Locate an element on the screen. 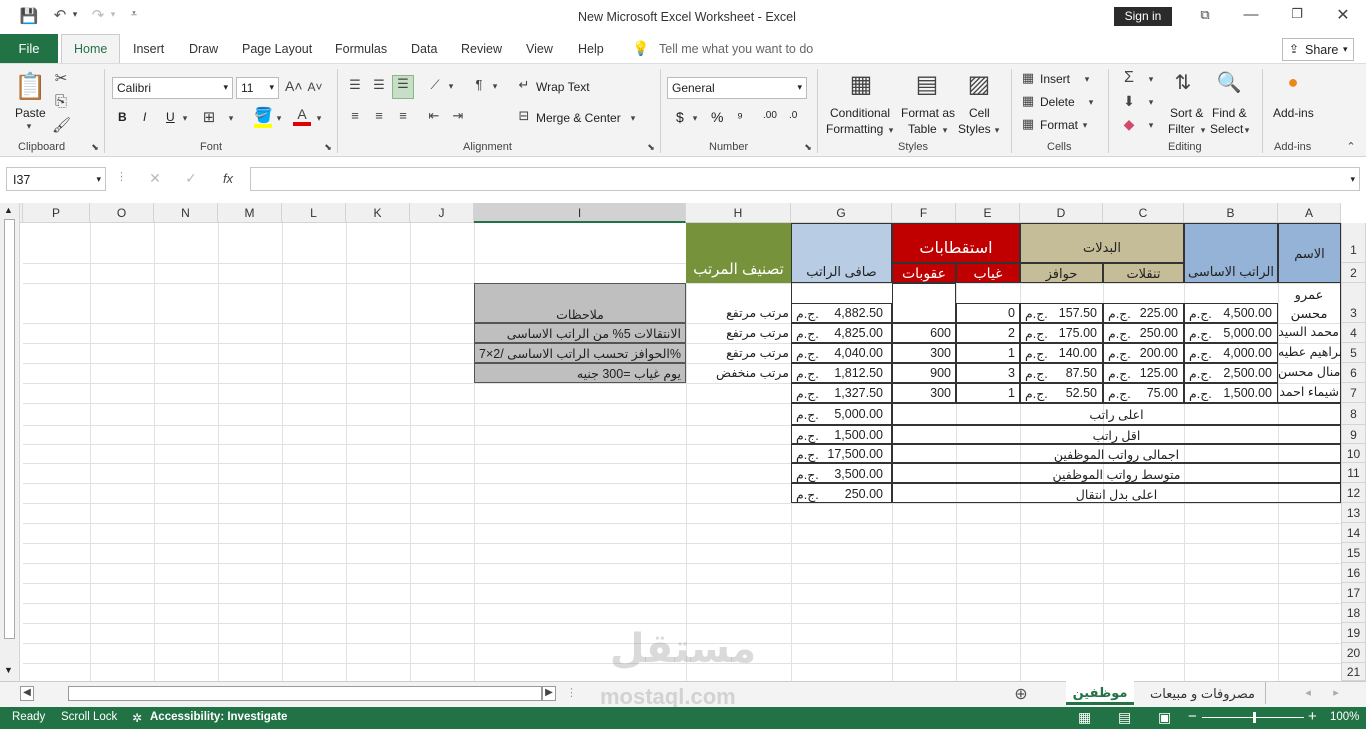  align-bottom-icon: ☰ is located at coordinates (403, 87).